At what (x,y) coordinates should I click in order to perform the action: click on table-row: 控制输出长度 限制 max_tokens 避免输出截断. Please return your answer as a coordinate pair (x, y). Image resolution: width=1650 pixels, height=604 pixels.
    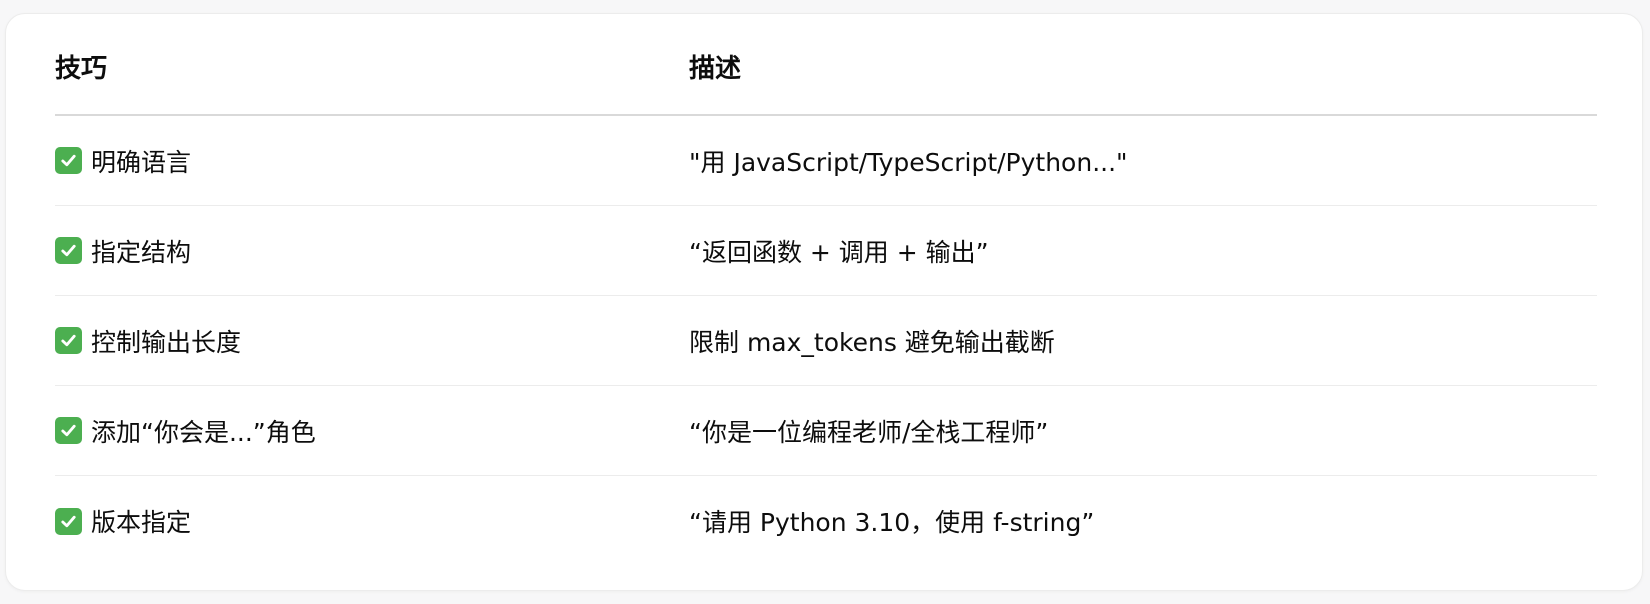
    Looking at the image, I should click on (826, 341).